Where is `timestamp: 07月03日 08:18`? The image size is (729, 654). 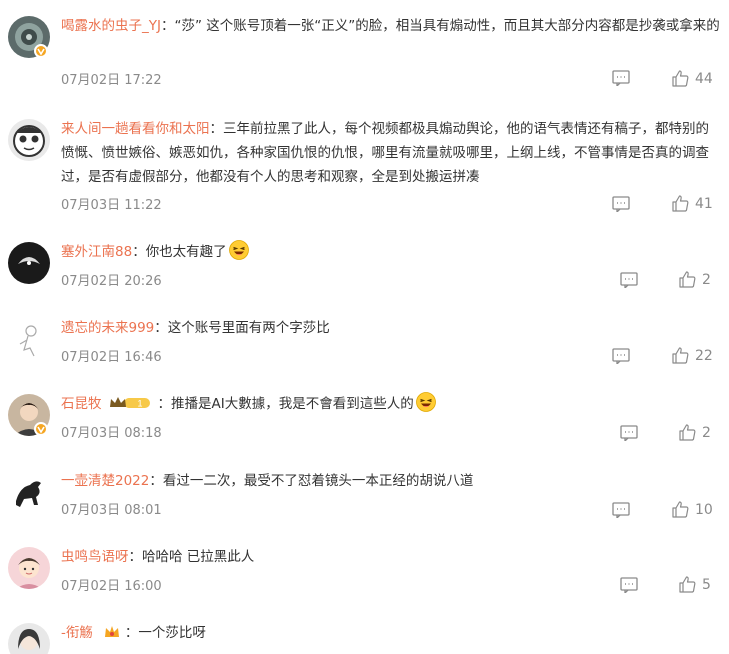
timestamp: 07月03日 08:18 is located at coordinates (111, 433).